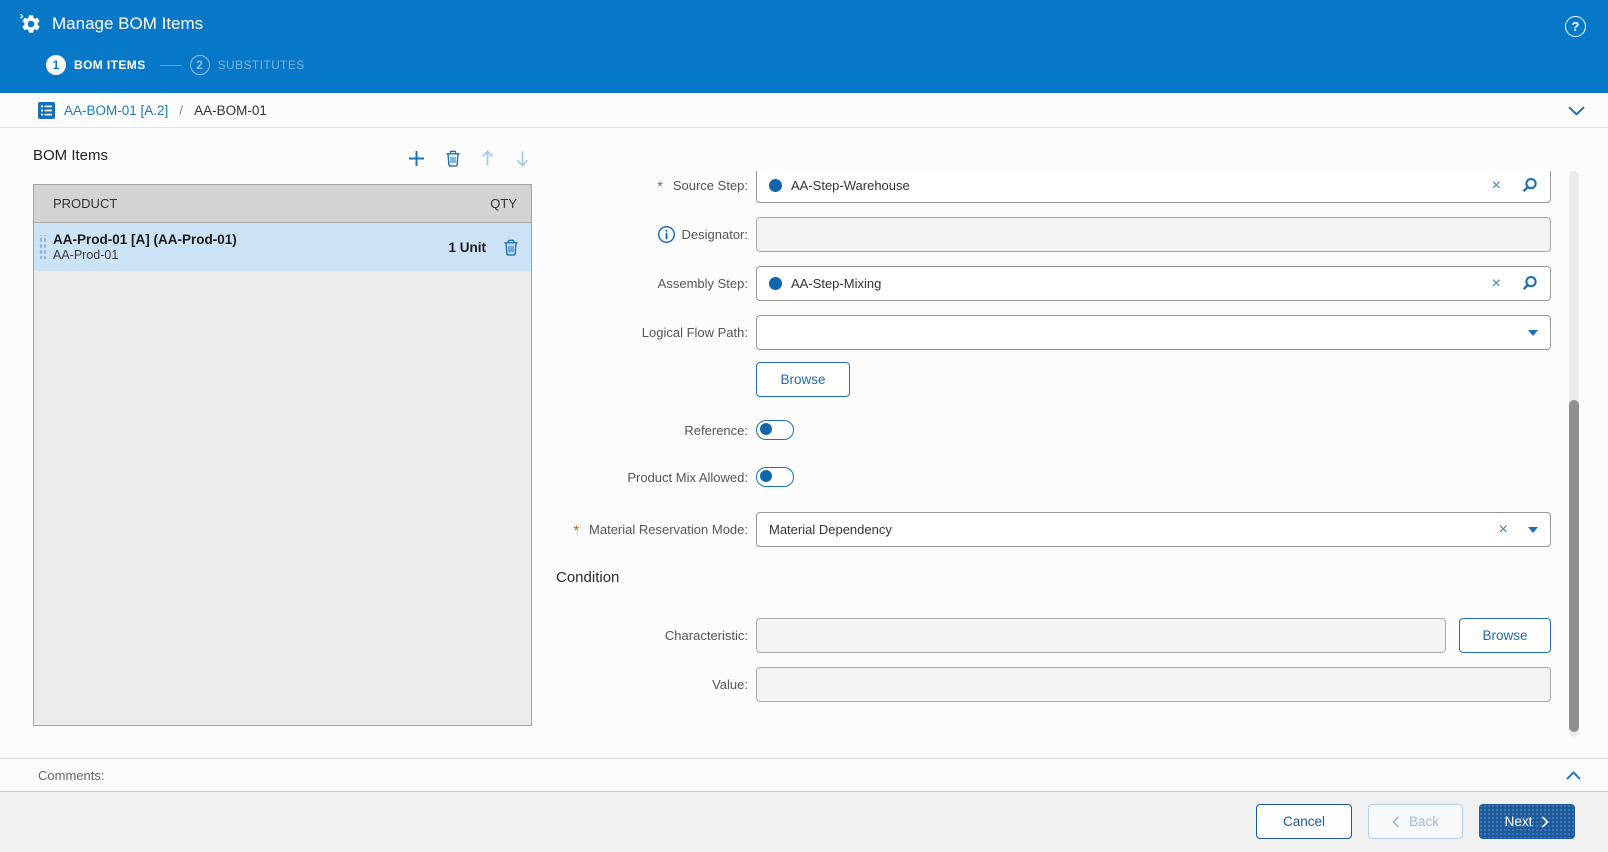 This screenshot has height=852, width=1608. I want to click on cancel-button: Cancel, so click(1304, 821).